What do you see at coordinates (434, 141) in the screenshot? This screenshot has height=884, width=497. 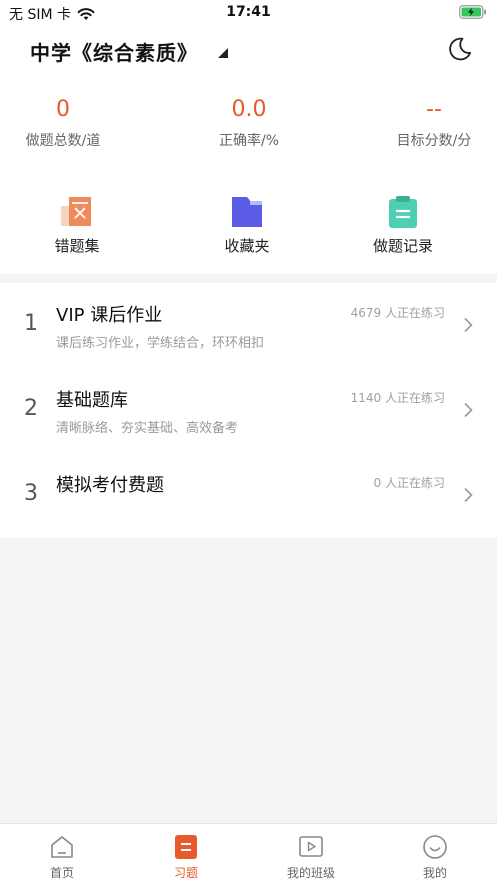 I see `stat-label: 目标分数/分` at bounding box center [434, 141].